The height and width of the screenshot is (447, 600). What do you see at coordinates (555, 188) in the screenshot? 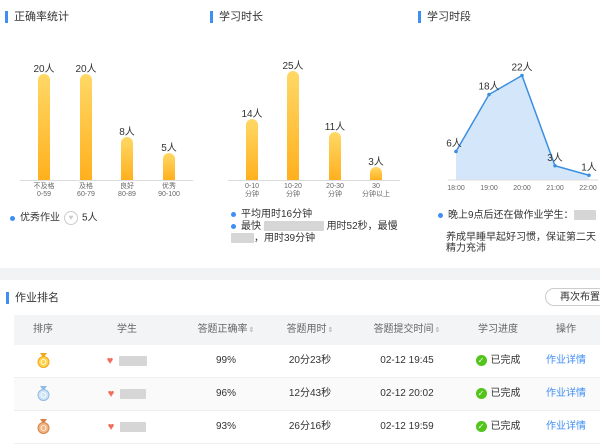
I see `timeslot-x-label: 21:00` at bounding box center [555, 188].